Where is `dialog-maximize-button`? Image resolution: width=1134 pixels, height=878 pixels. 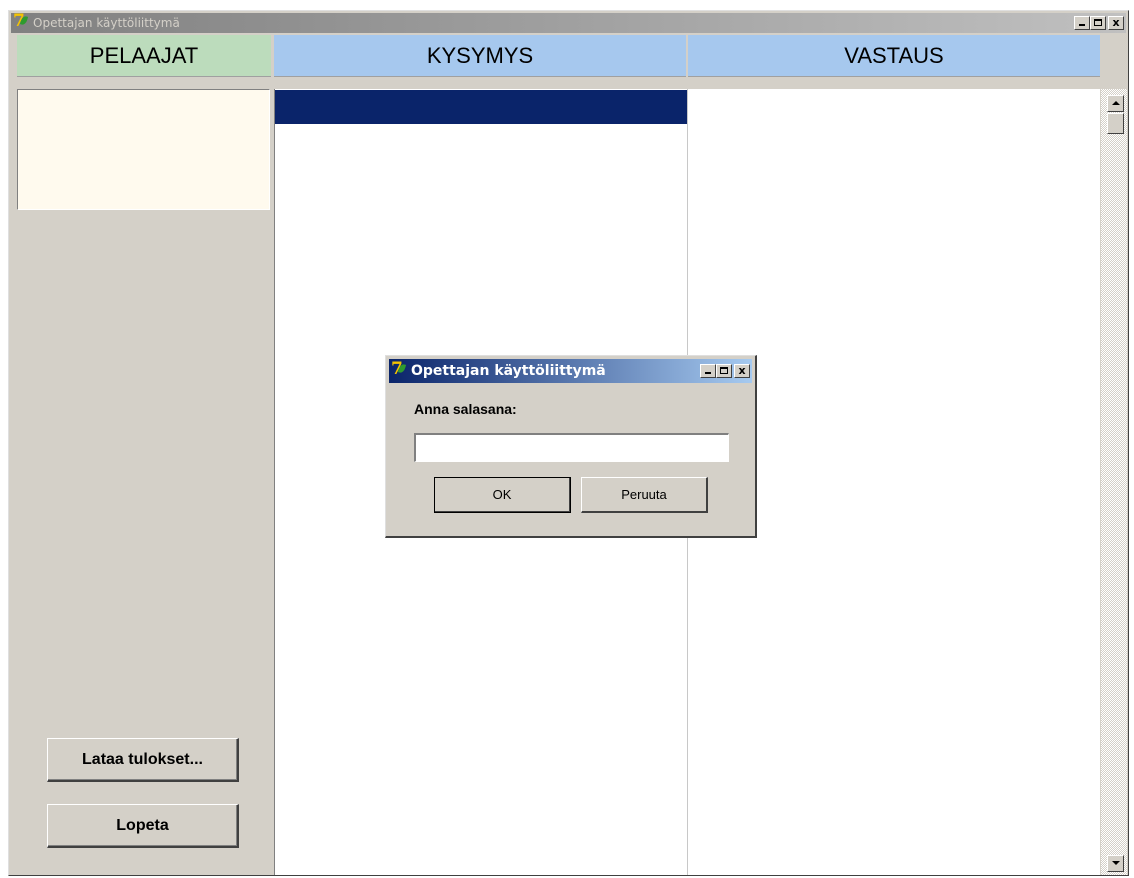
dialog-maximize-button is located at coordinates (724, 371).